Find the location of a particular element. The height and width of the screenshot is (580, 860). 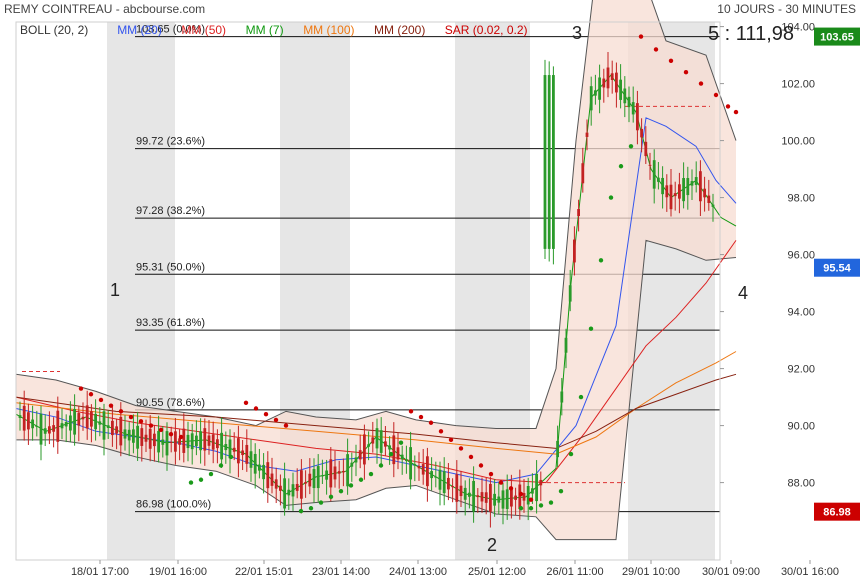

price-tags: 103.65 95.54 86.98 is located at coordinates (837, 274).